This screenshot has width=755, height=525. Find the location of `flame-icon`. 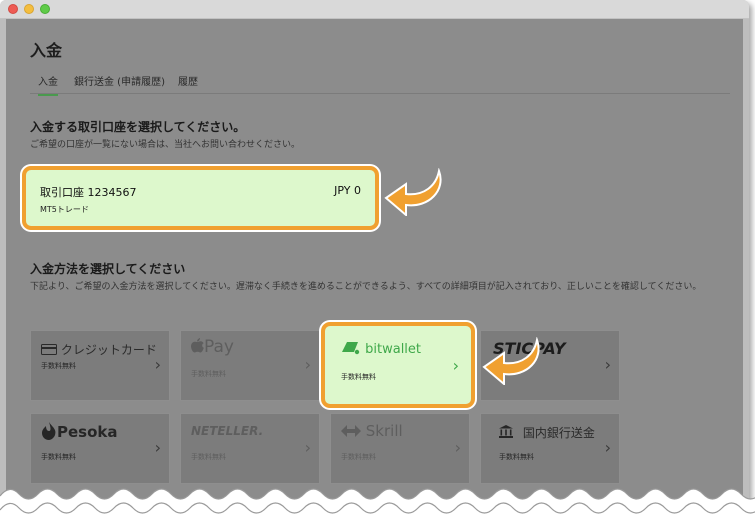

flame-icon is located at coordinates (49, 431).